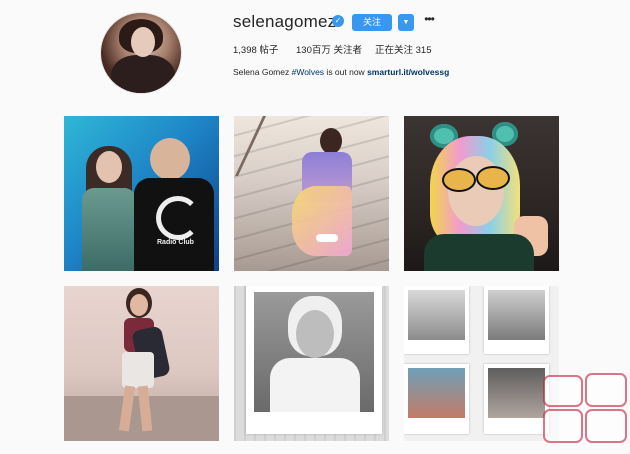 The width and height of the screenshot is (630, 454). What do you see at coordinates (406, 22) in the screenshot?
I see `suggested-dropdown-icon: ▼` at bounding box center [406, 22].